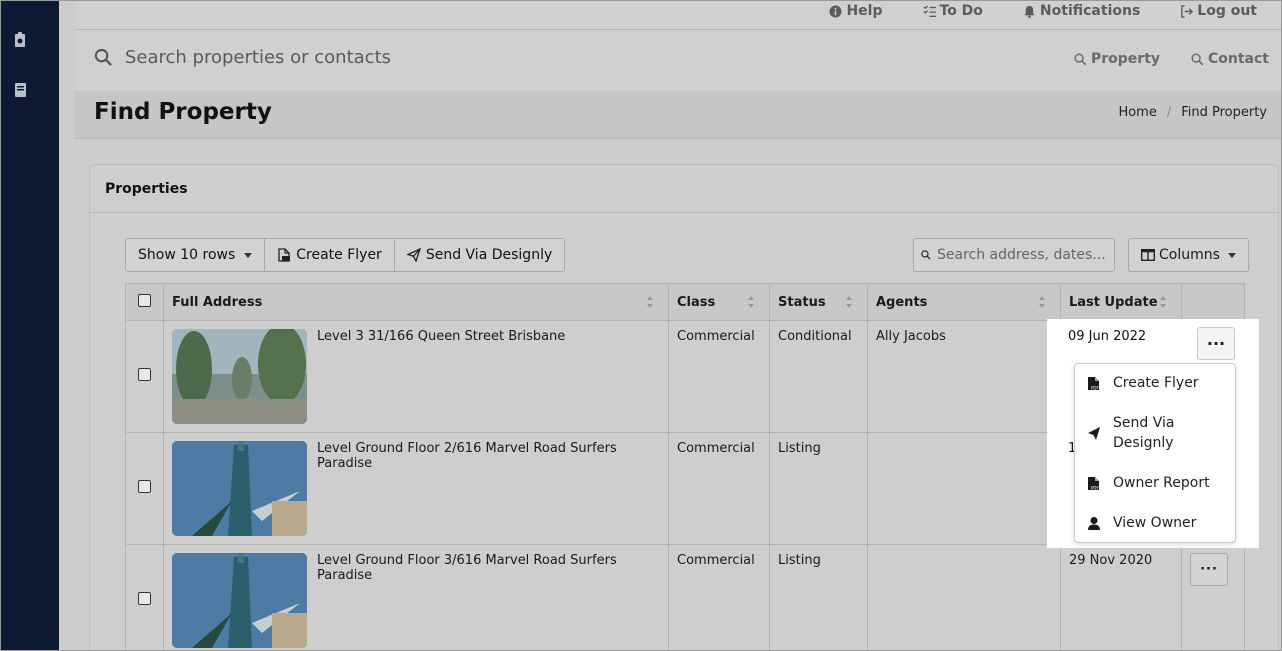  What do you see at coordinates (1022, 255) in the screenshot?
I see `table-search-input` at bounding box center [1022, 255].